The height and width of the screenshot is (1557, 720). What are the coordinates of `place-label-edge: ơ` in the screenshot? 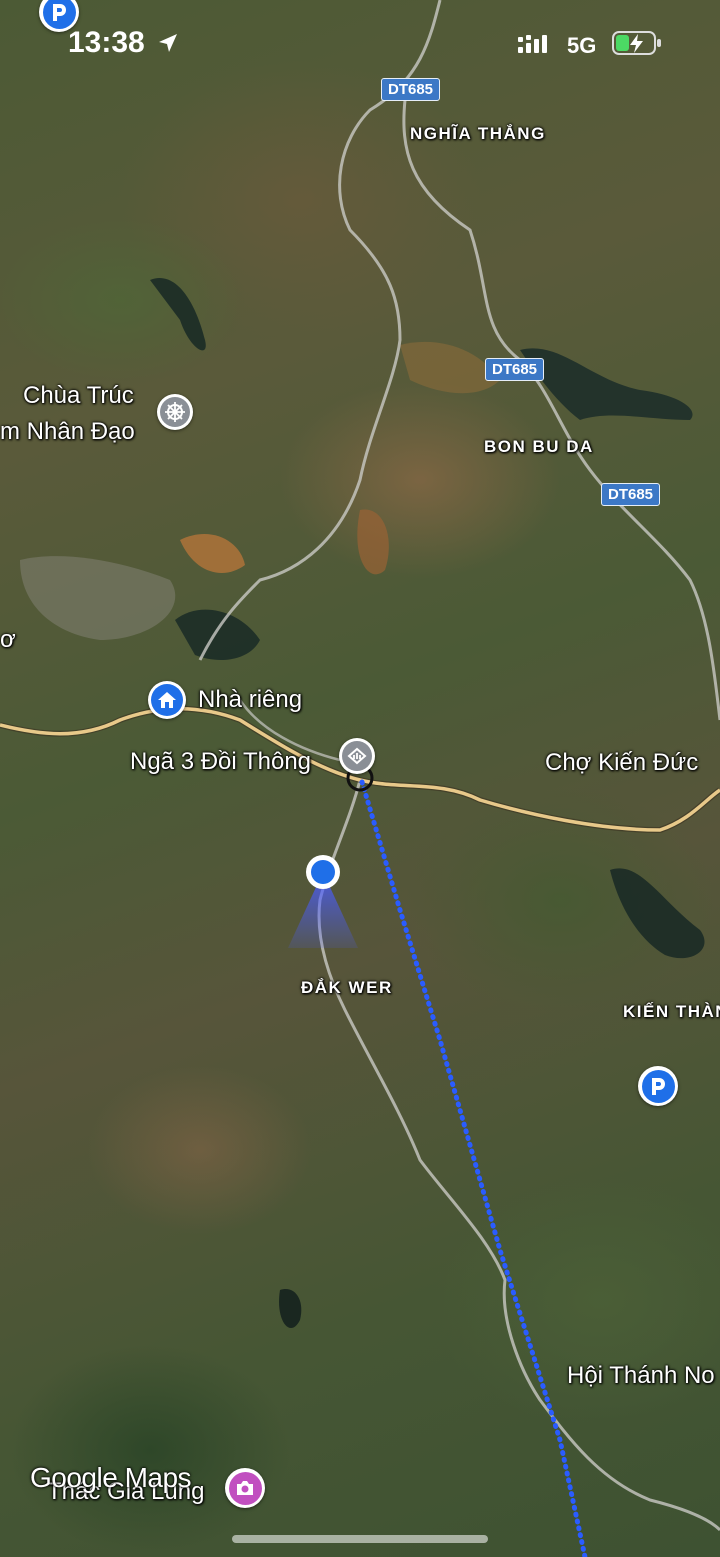 It's located at (8, 639).